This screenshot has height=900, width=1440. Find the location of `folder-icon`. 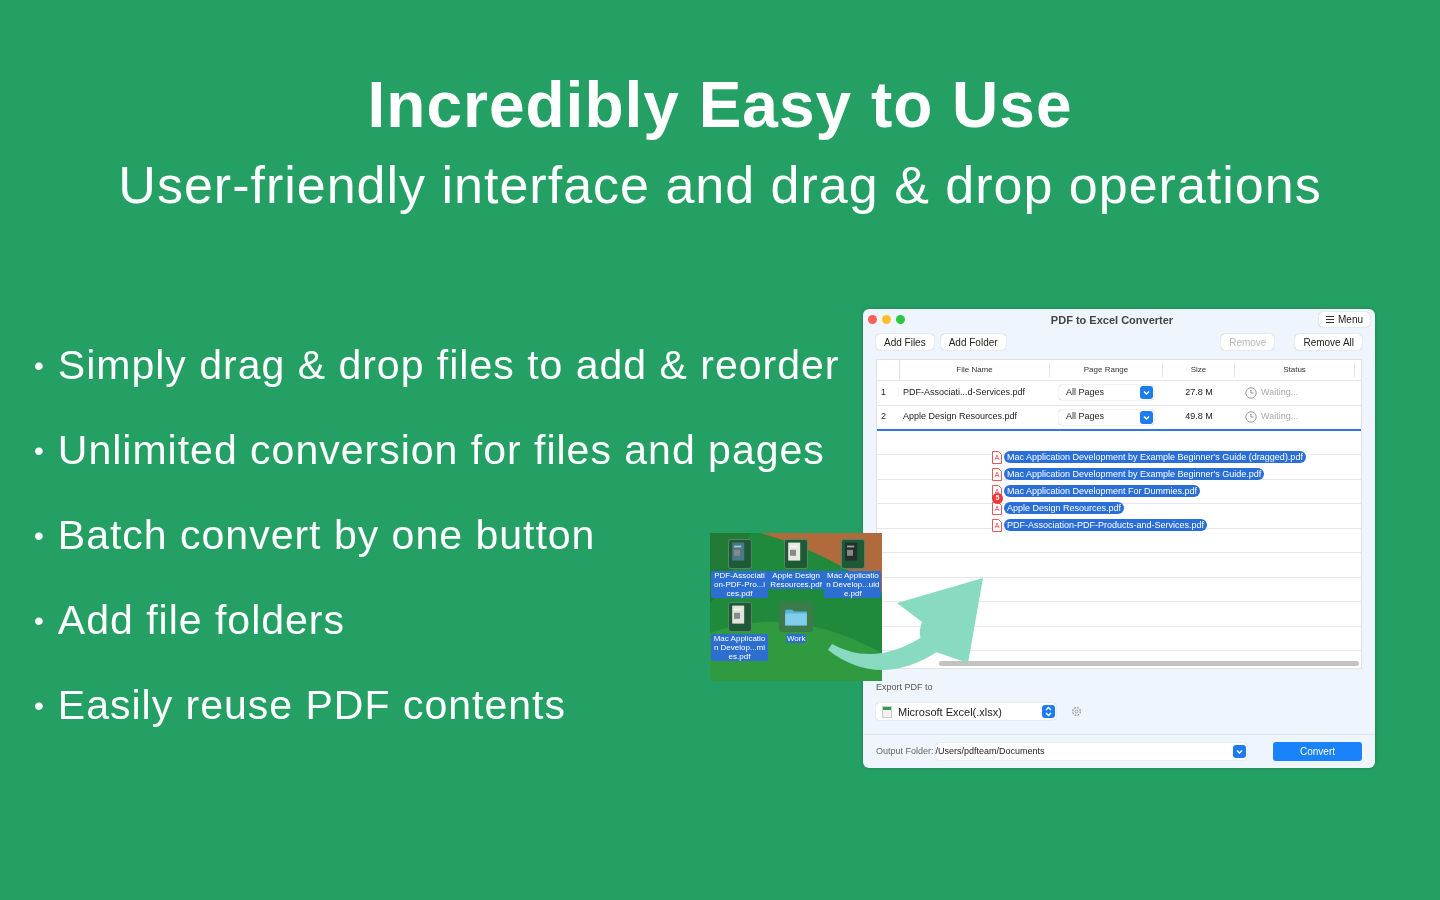

folder-icon is located at coordinates (796, 617).